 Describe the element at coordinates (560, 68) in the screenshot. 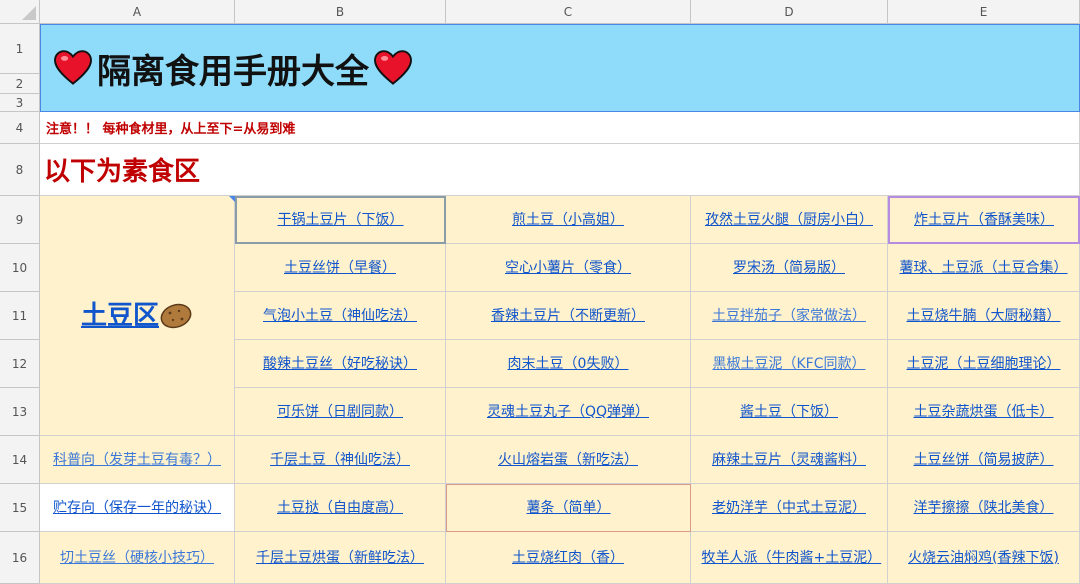

I see `title-banner: 隔离食用手册大全` at that location.